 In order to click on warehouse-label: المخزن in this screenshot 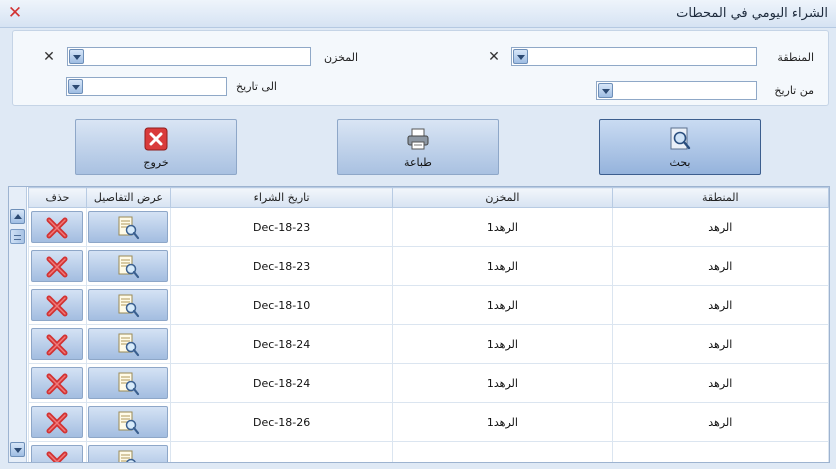, I will do `click(340, 57)`.